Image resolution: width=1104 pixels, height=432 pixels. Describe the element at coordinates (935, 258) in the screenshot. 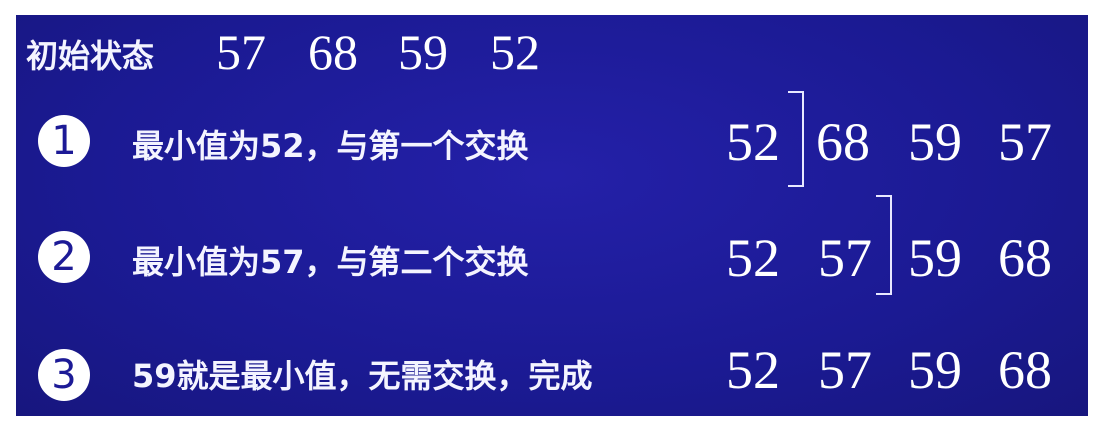

I see `step-2-value-3: 59` at that location.